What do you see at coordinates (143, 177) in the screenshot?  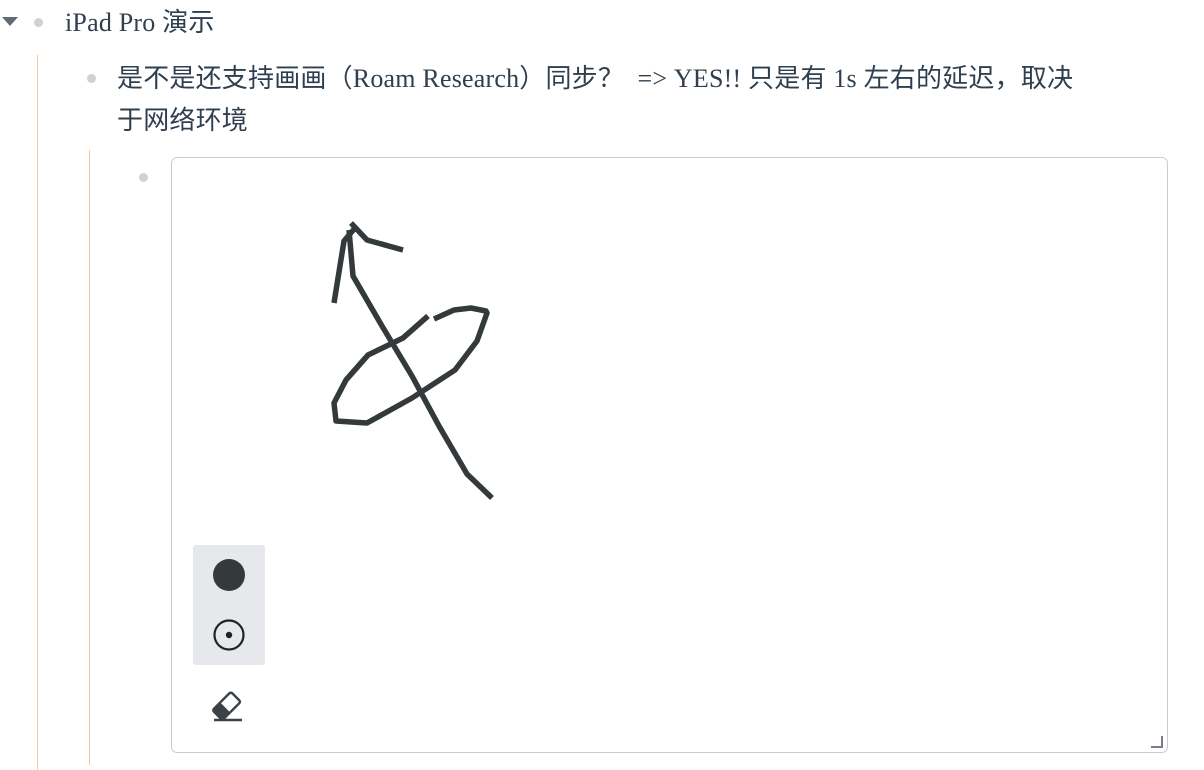 I see `drawing-block-bullet` at bounding box center [143, 177].